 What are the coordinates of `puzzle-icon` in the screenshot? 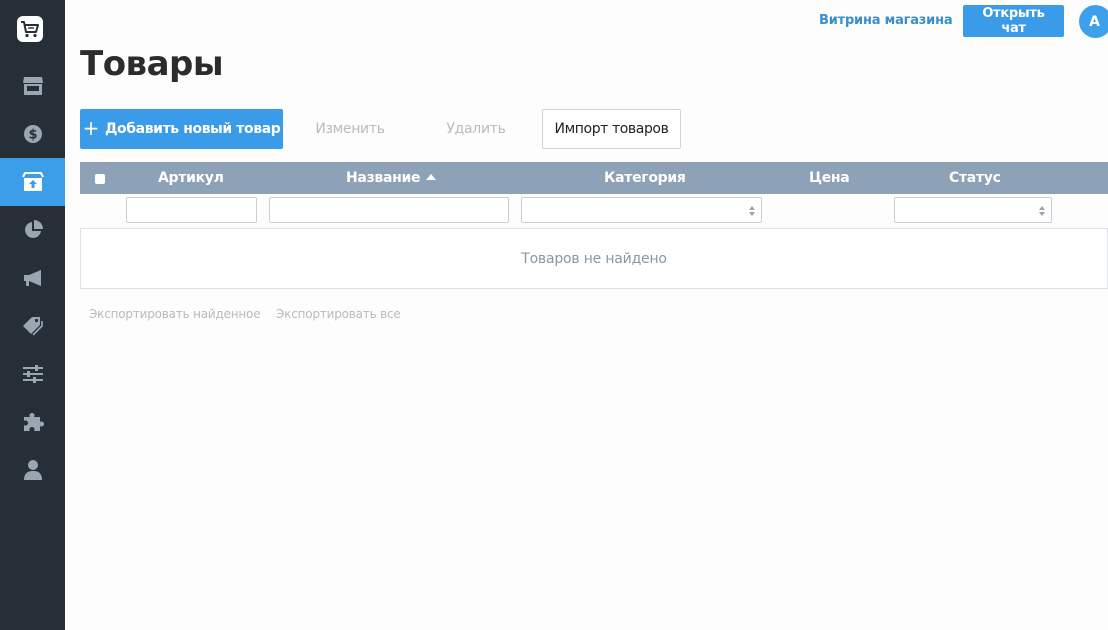 It's located at (33, 422).